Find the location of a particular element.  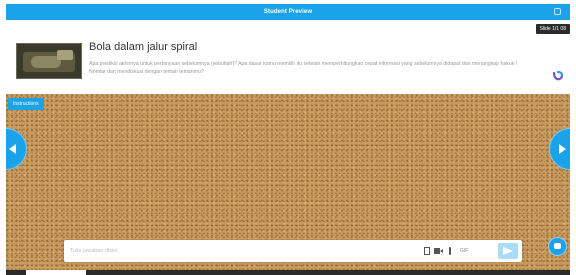

slide-thumbnail is located at coordinates (49, 61).